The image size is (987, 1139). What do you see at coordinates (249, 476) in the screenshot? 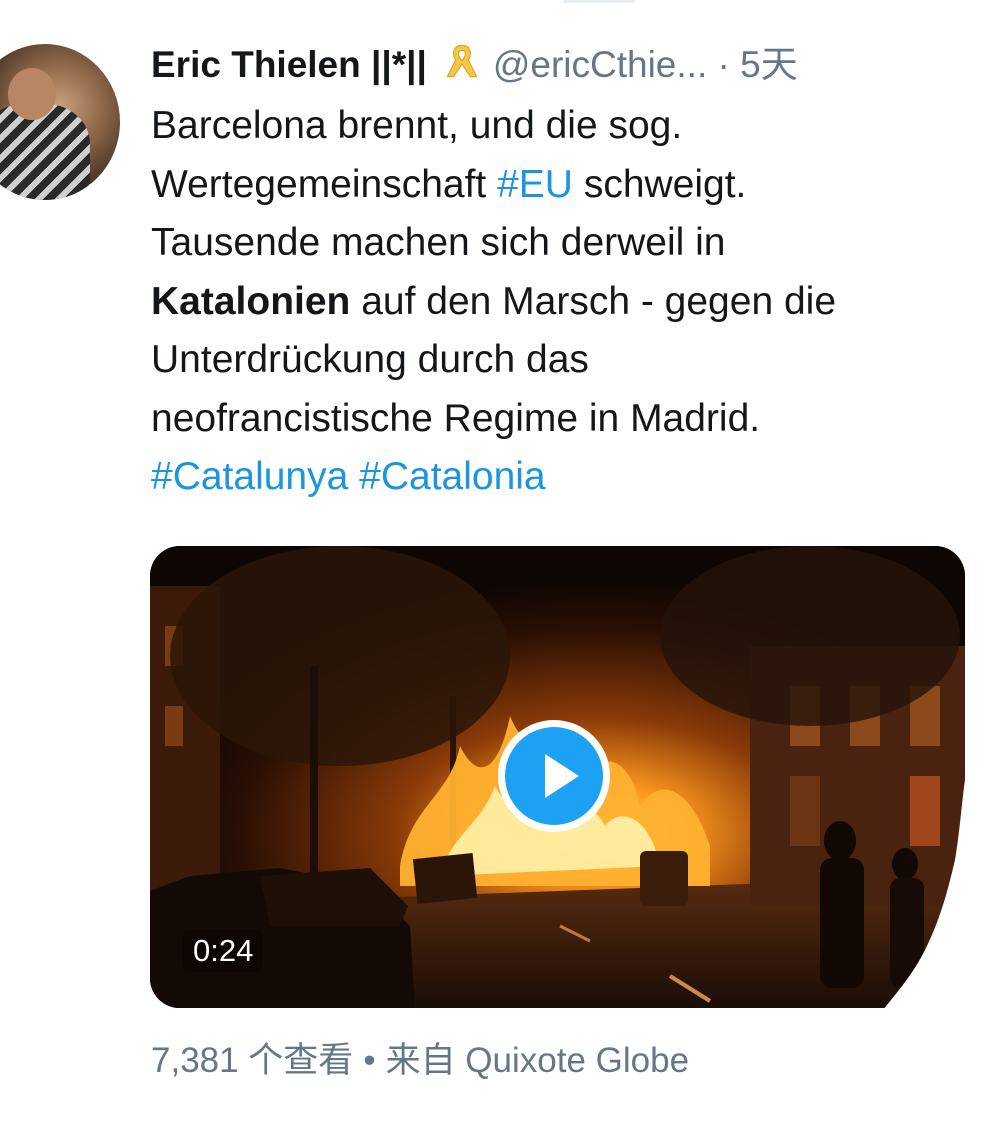
I see `hashtag-link: #Catalunya` at bounding box center [249, 476].